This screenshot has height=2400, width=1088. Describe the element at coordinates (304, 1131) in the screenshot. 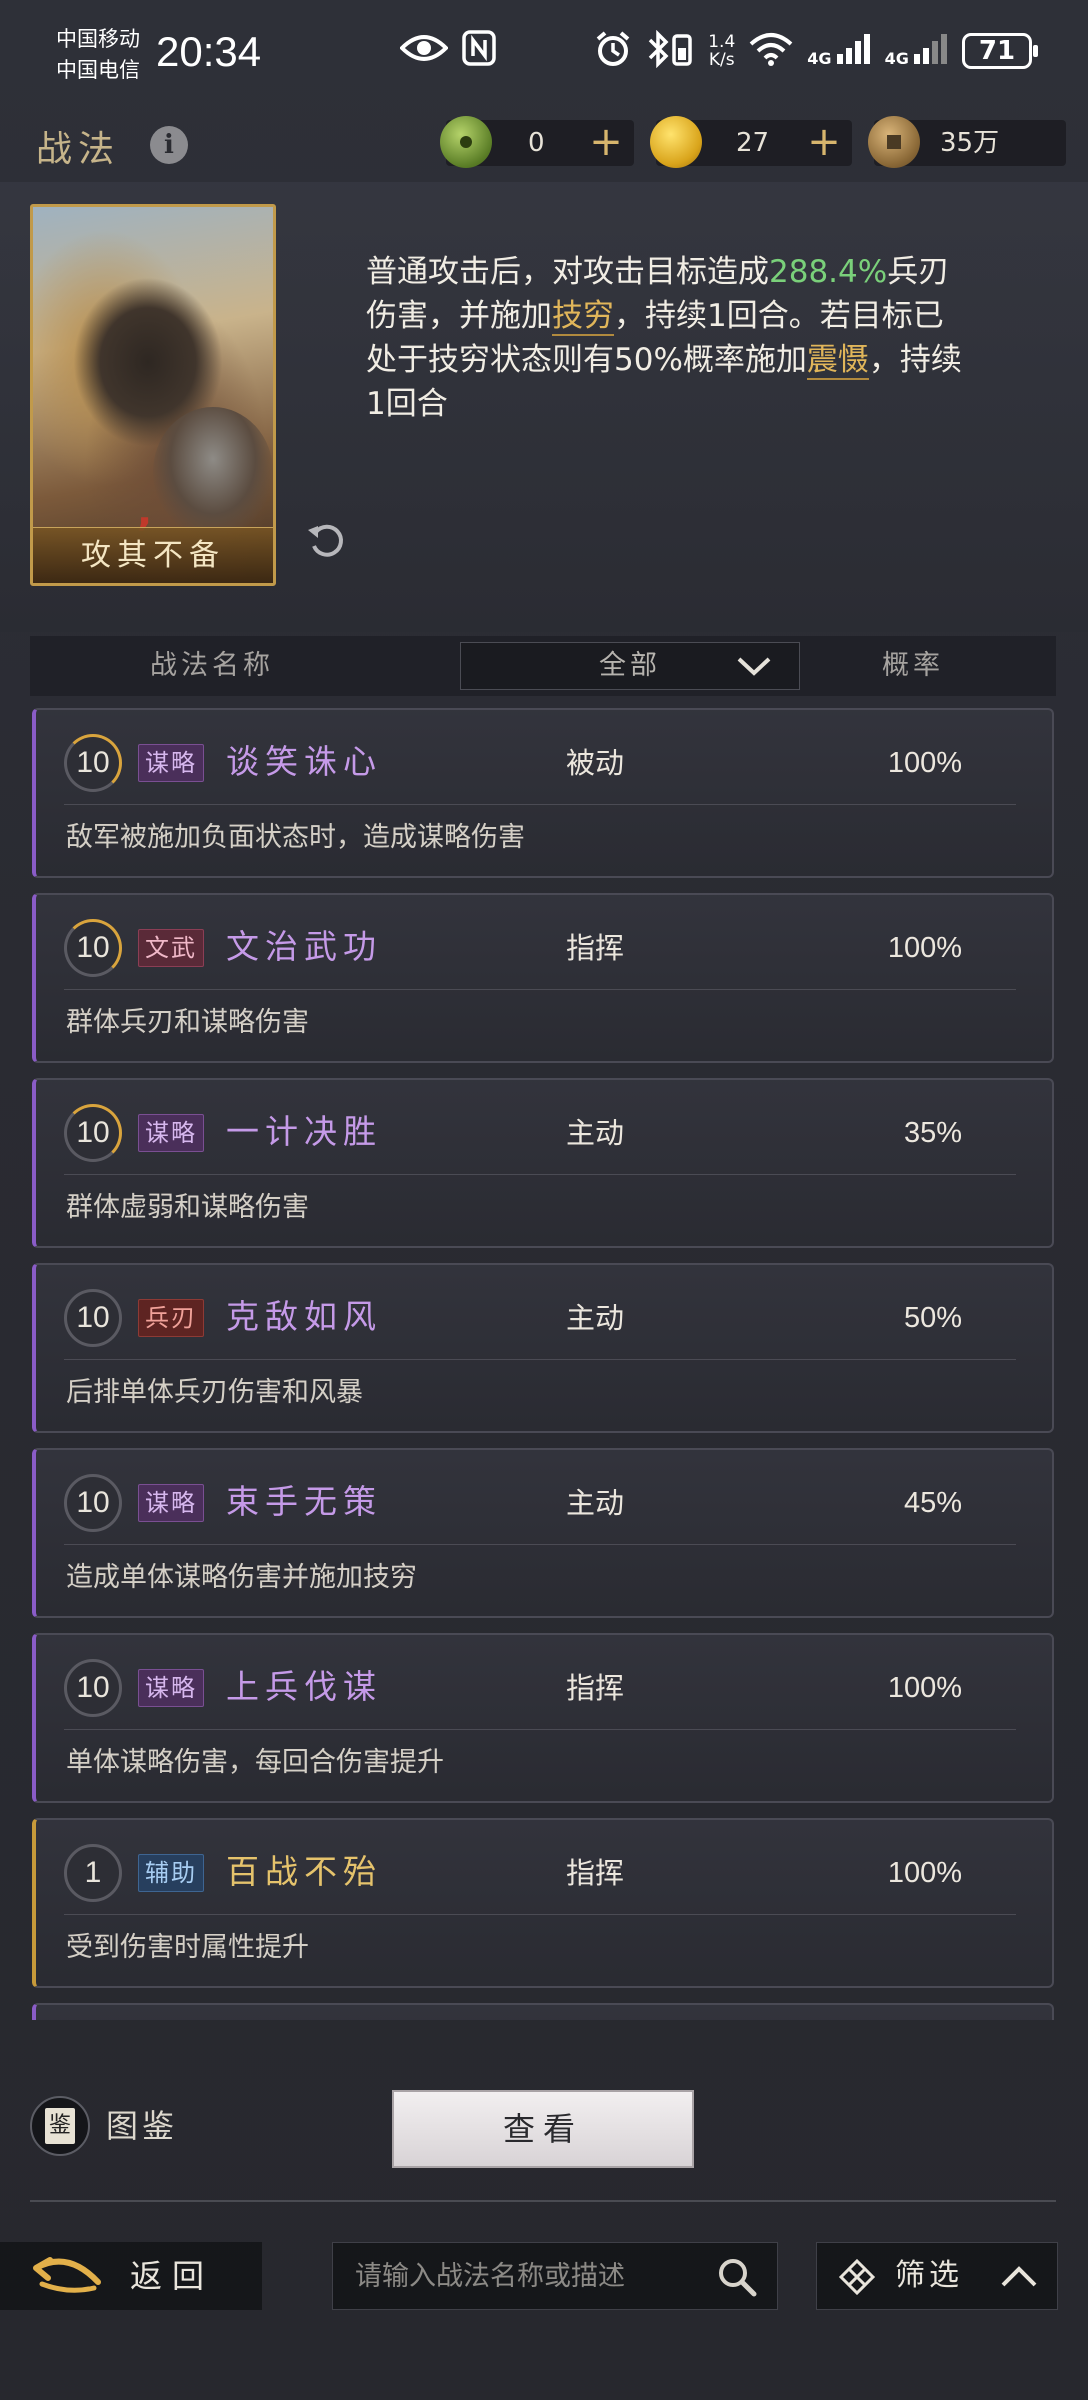

I see `skill-name: 一计决胜` at that location.